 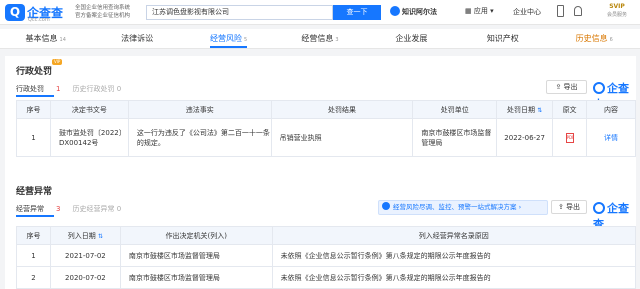 I want to click on svip-badge: SVIP 会员服务, so click(x=617, y=12).